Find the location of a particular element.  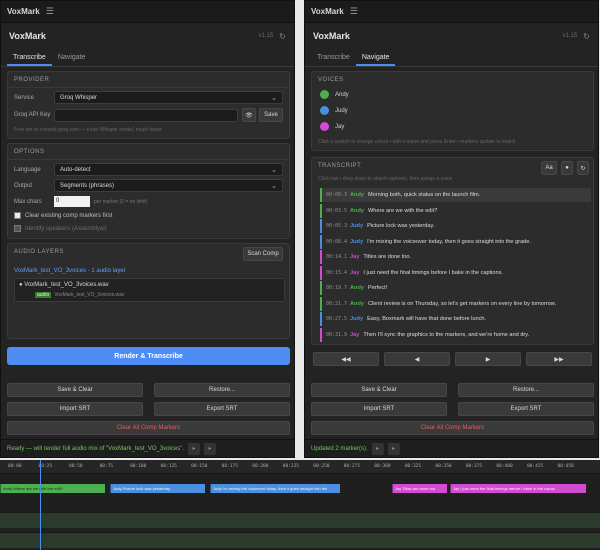

maxchars-input: 0 is located at coordinates (72, 201).